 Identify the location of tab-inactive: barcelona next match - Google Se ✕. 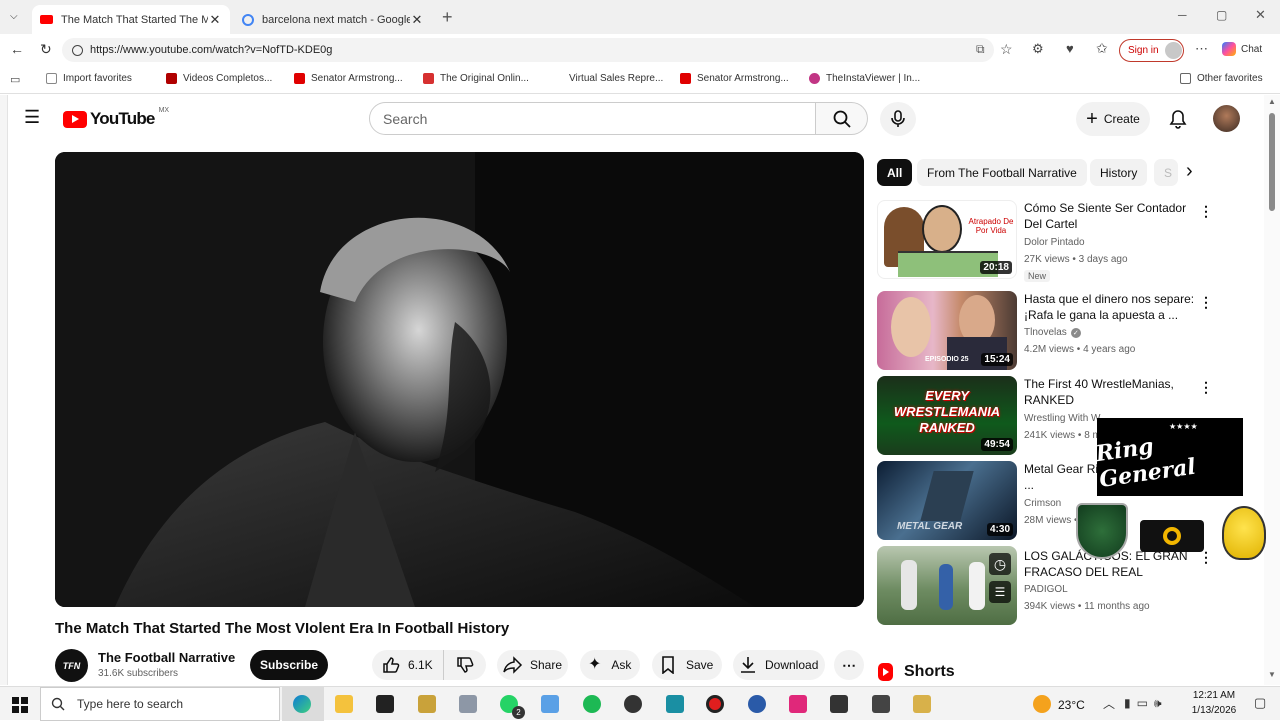
(333, 19).